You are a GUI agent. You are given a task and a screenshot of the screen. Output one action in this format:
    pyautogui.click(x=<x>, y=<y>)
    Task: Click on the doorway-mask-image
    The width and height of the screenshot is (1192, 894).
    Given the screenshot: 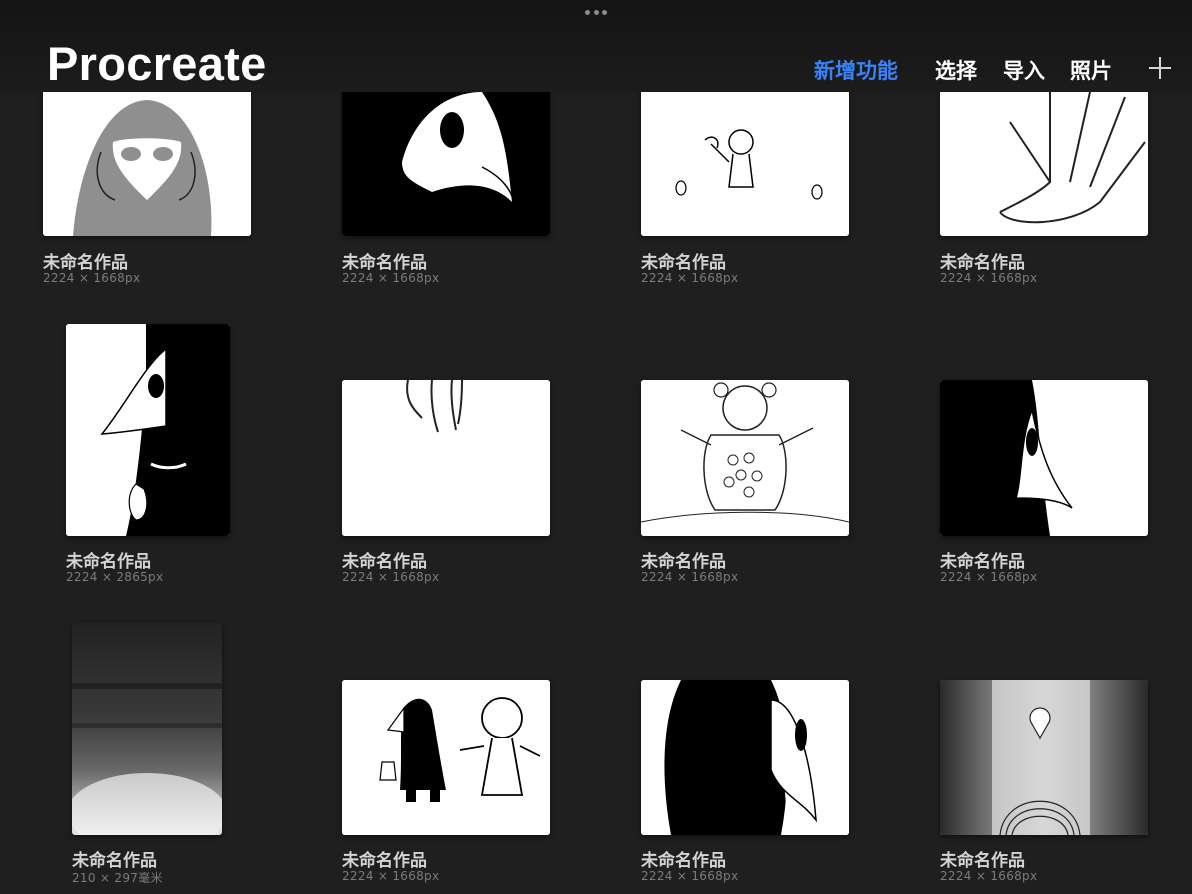 What is the action you would take?
    pyautogui.click(x=1044, y=757)
    